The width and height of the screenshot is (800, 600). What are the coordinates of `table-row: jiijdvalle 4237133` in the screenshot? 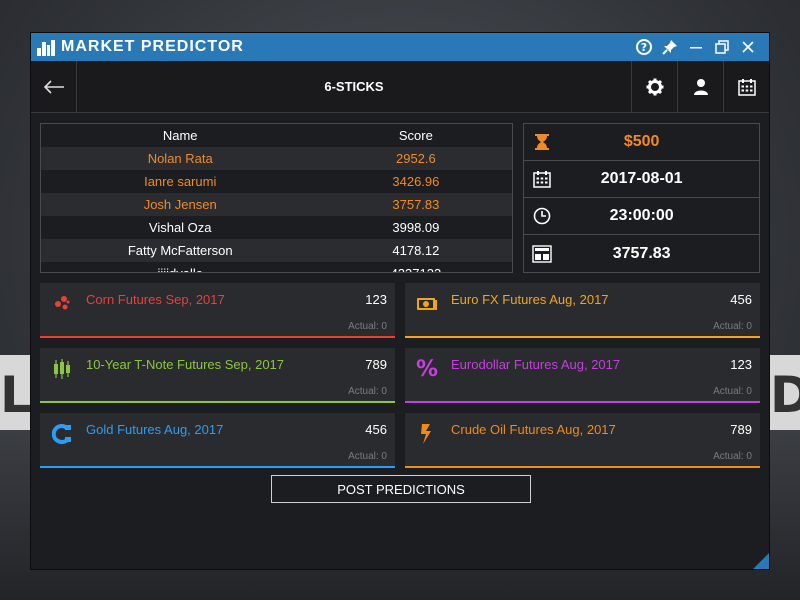 It's located at (276, 267).